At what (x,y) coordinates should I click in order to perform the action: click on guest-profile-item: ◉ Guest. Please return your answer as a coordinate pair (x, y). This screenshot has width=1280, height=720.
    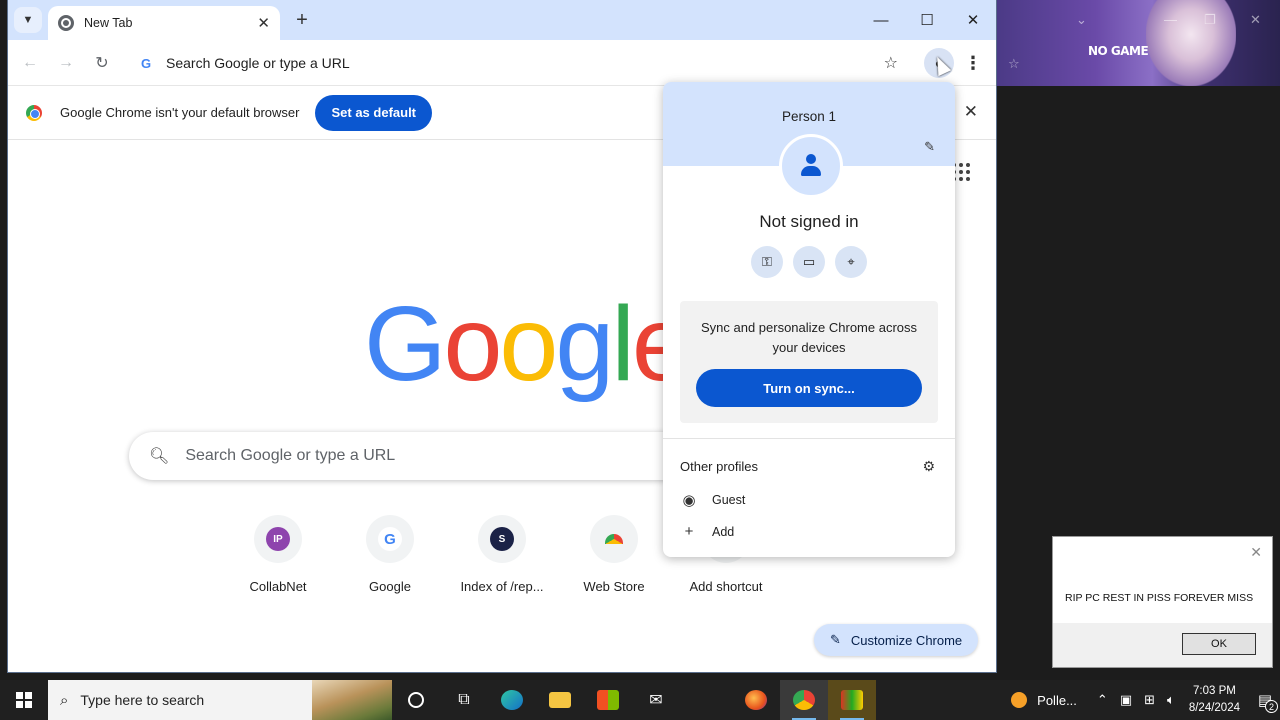
    Looking at the image, I should click on (712, 500).